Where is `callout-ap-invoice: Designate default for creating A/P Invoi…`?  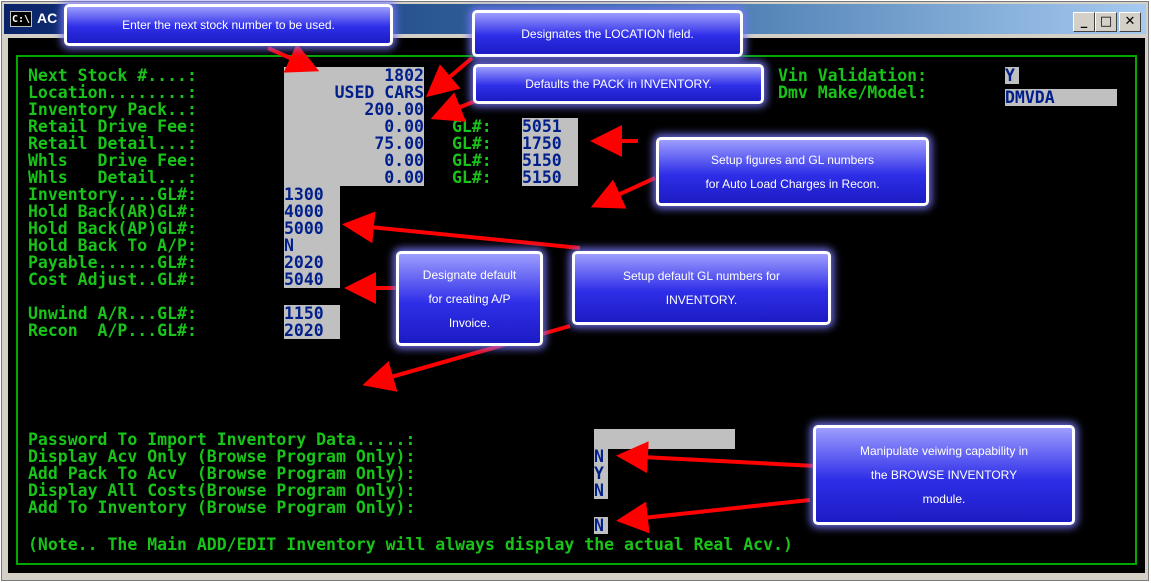 callout-ap-invoice: Designate default for creating A/P Invoi… is located at coordinates (469, 298).